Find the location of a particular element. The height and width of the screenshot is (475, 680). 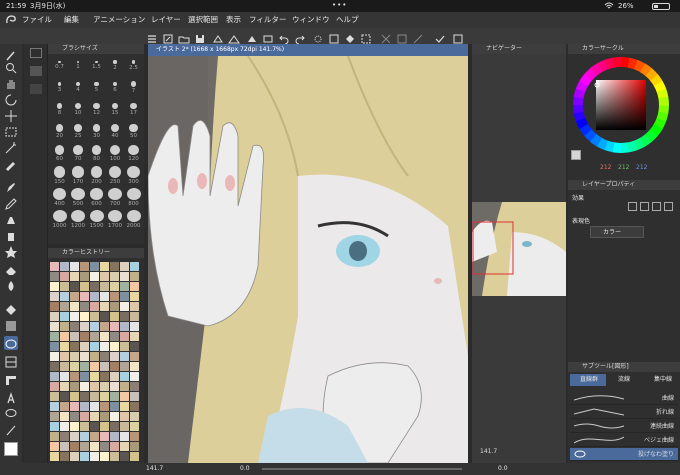

copy-icon is located at coordinates (268, 36).